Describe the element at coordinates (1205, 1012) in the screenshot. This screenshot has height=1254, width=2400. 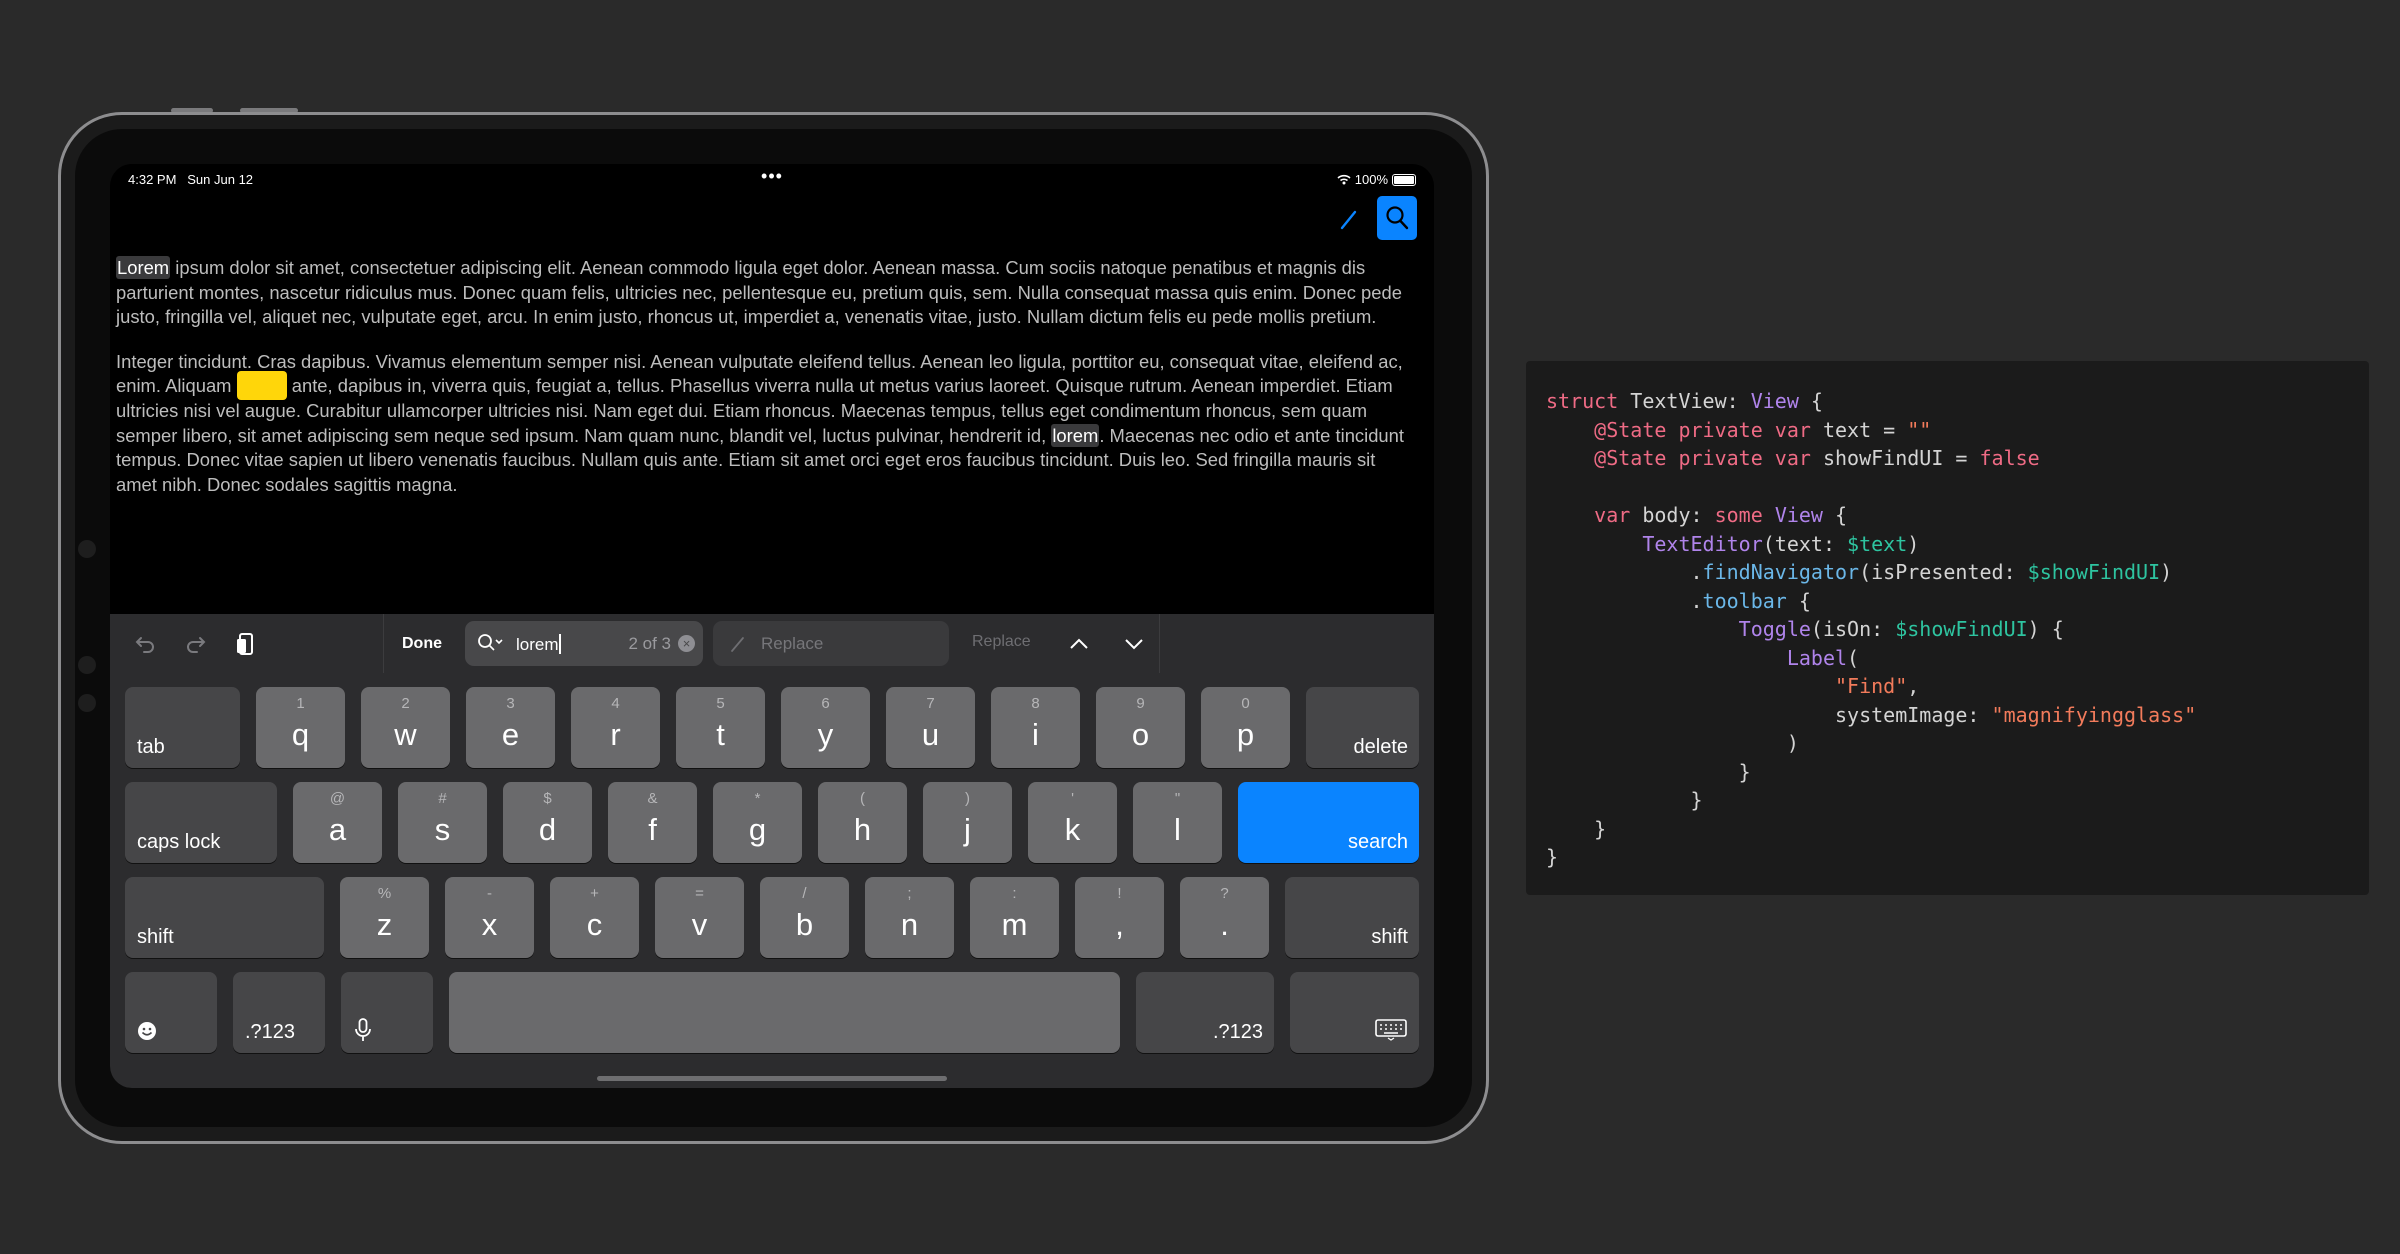
I see `numbers-key-right: .?123` at that location.